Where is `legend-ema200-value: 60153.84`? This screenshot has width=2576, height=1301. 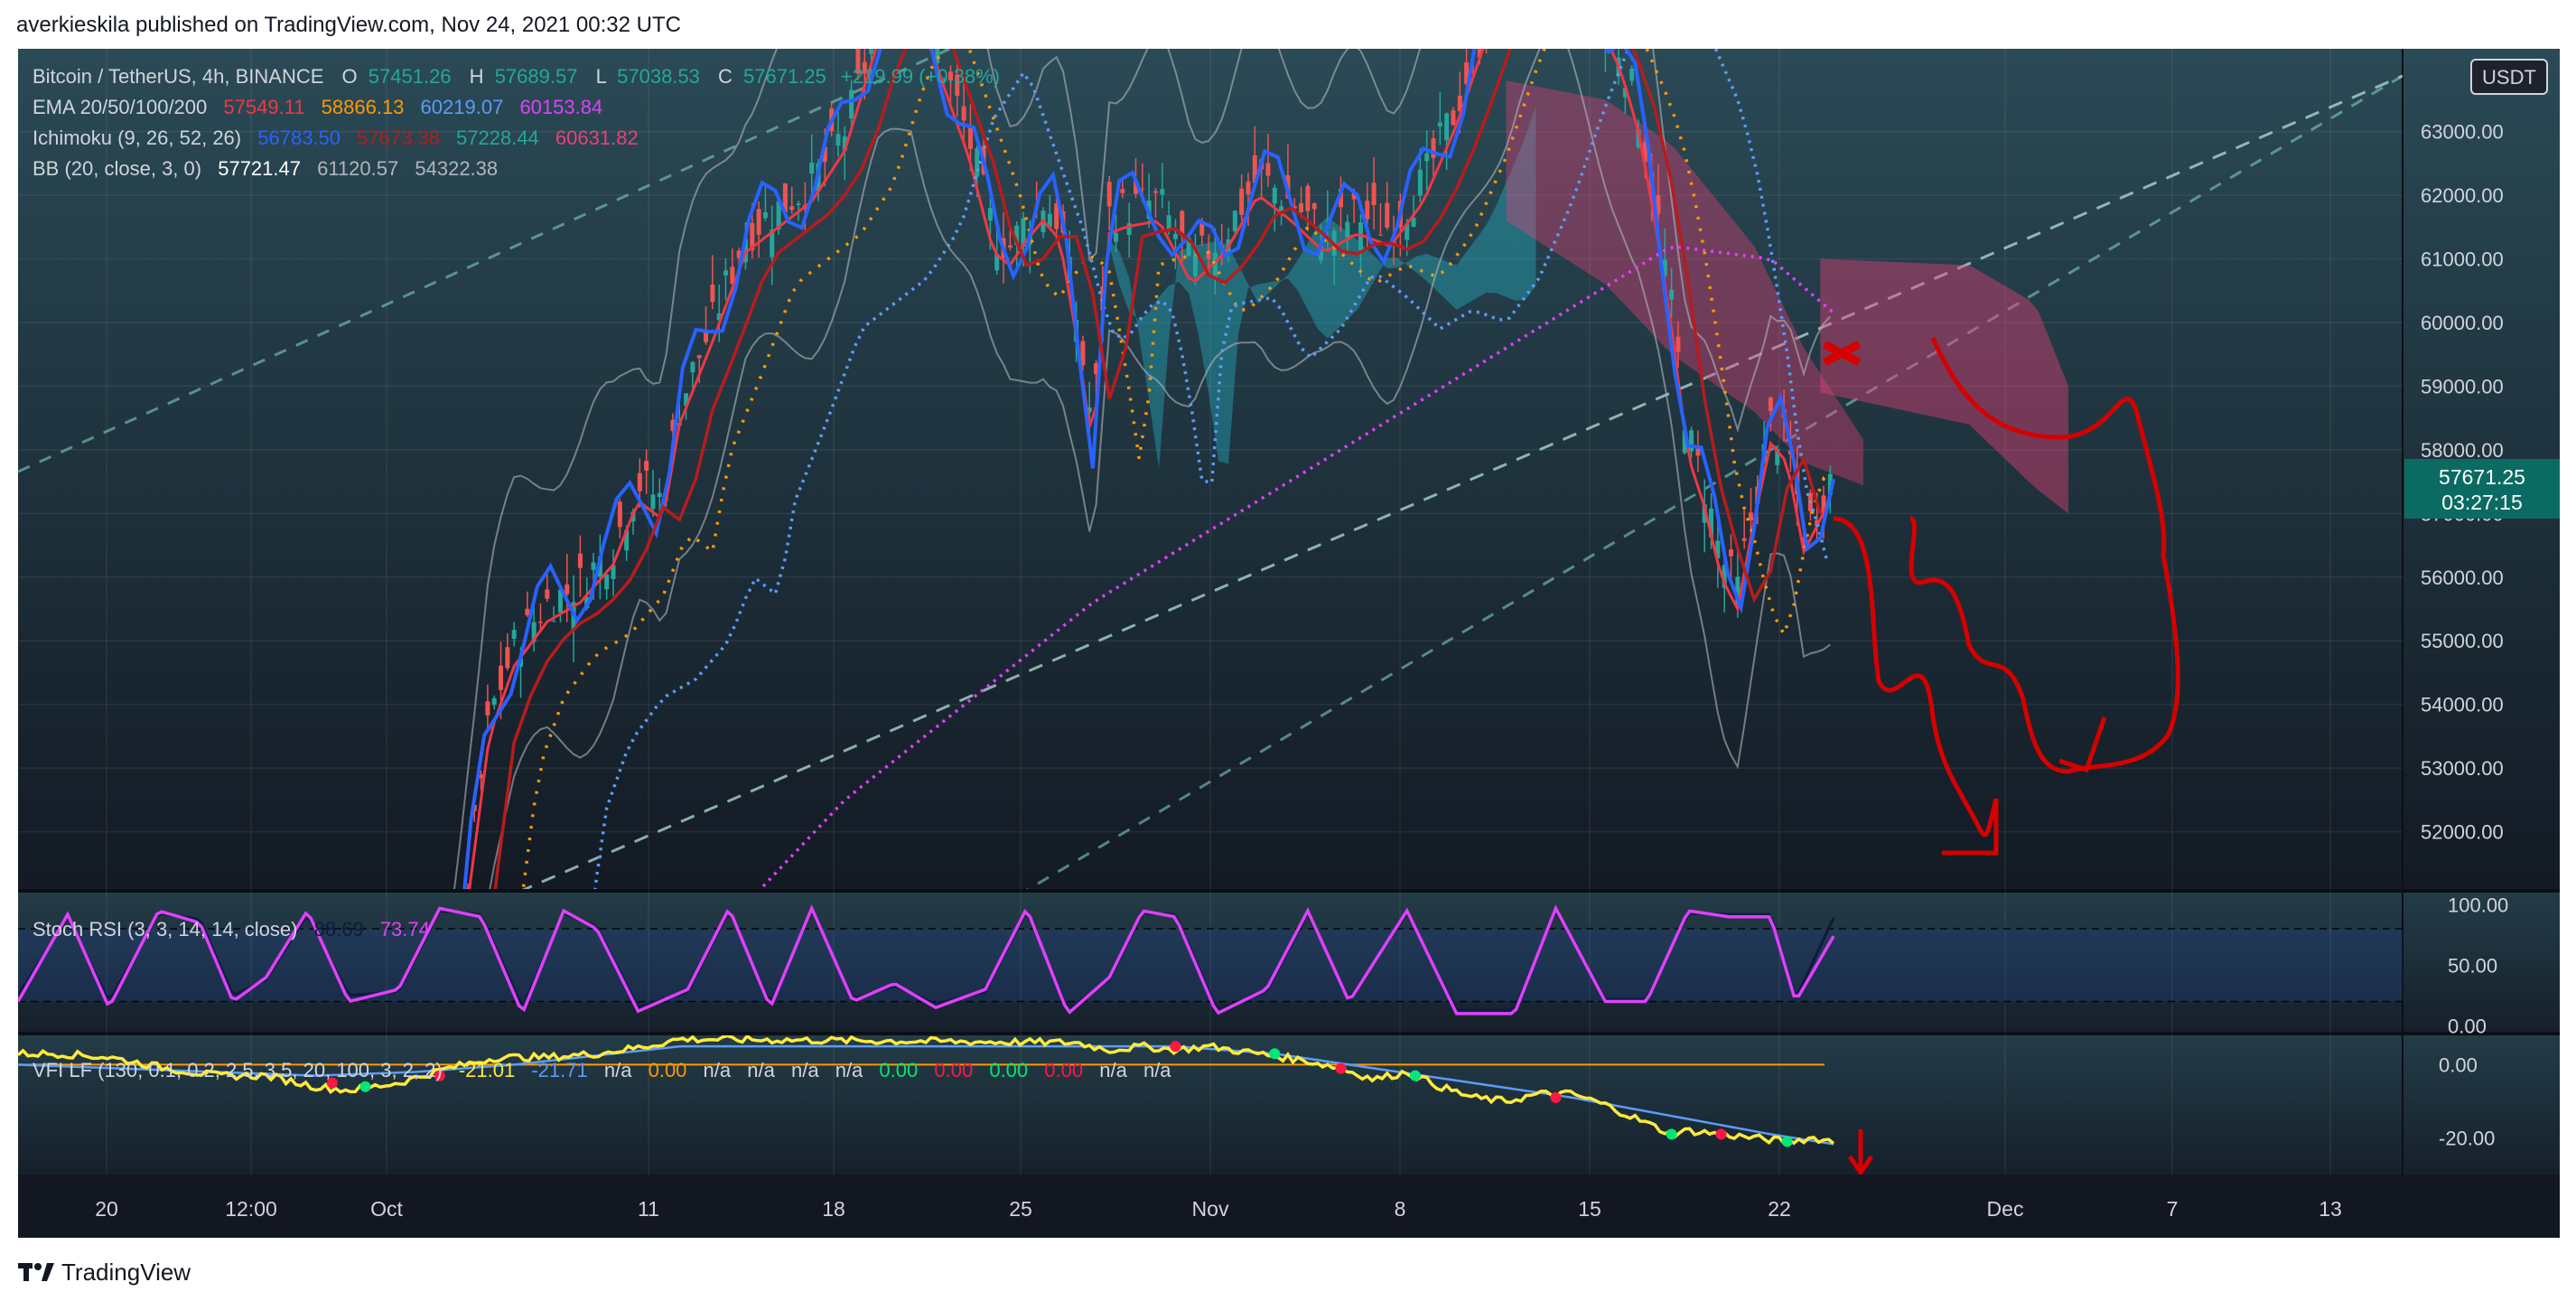
legend-ema200-value: 60153.84 is located at coordinates (560, 107).